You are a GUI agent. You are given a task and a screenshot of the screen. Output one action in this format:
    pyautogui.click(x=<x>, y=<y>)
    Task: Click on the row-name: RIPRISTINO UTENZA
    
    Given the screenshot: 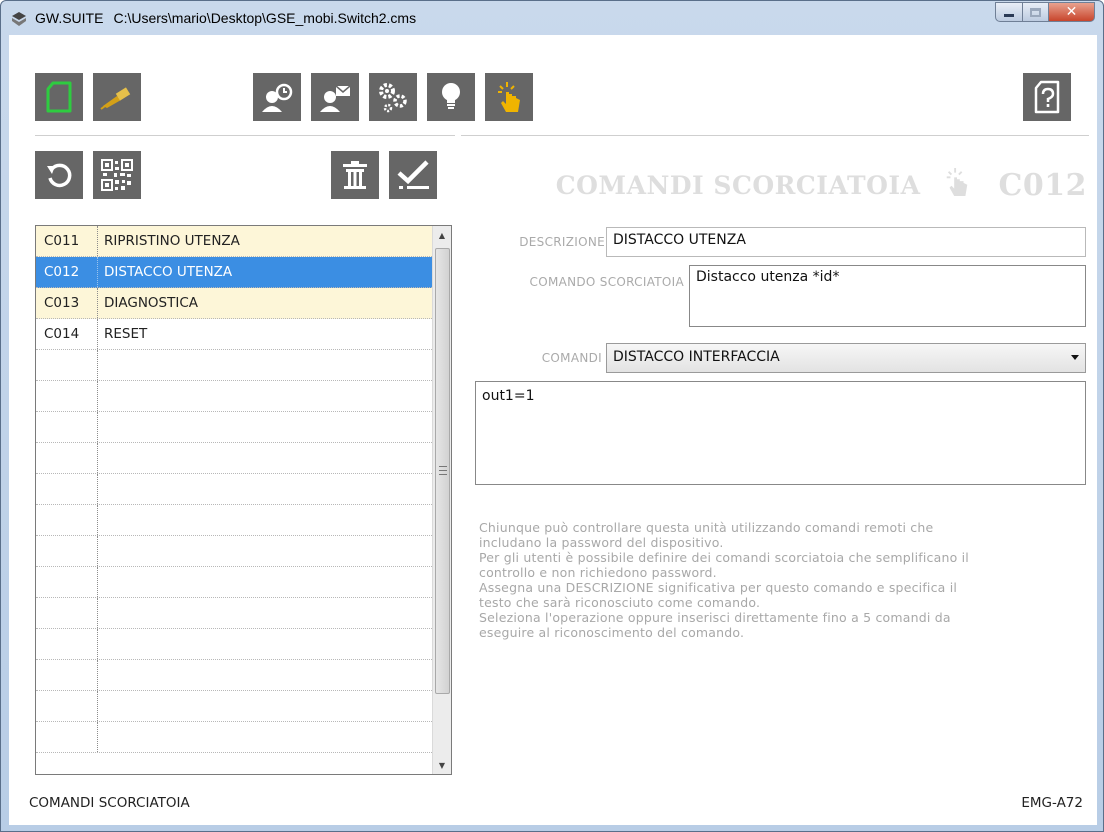 What is the action you would take?
    pyautogui.click(x=172, y=241)
    